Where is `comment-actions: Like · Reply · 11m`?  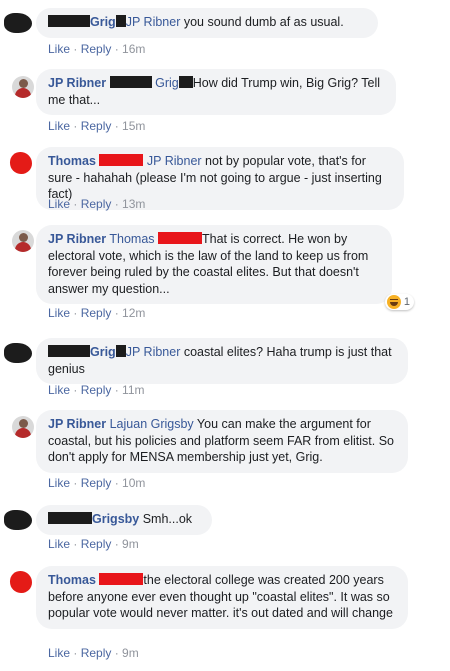 comment-actions: Like · Reply · 11m is located at coordinates (96, 390).